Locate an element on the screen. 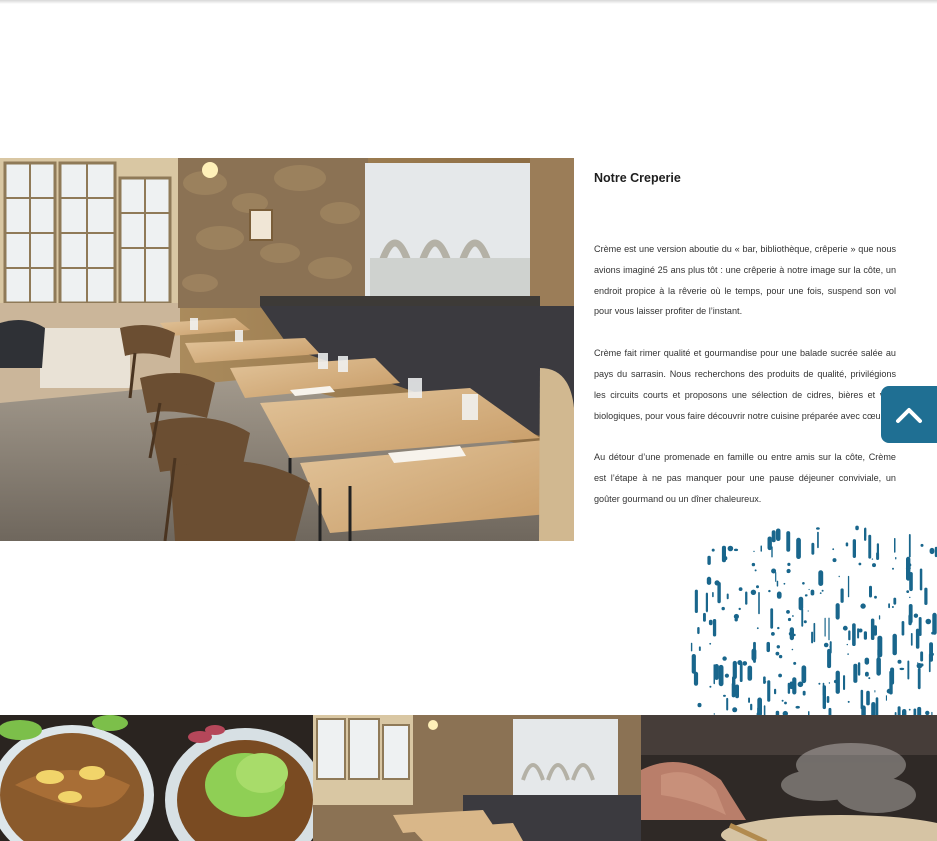 The height and width of the screenshot is (841, 937). galettes-illustration is located at coordinates (156, 778).